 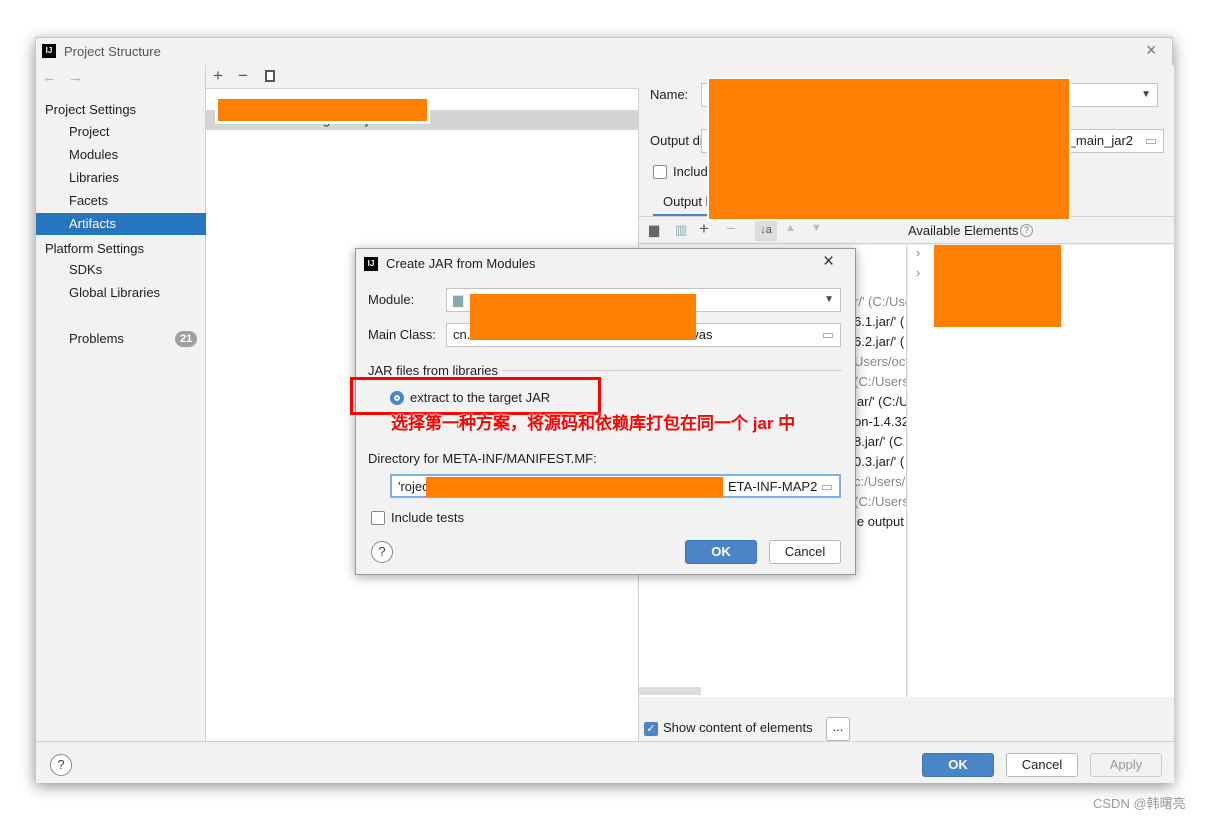 What do you see at coordinates (880, 482) in the screenshot?
I see `tree-item: c:/Users/c` at bounding box center [880, 482].